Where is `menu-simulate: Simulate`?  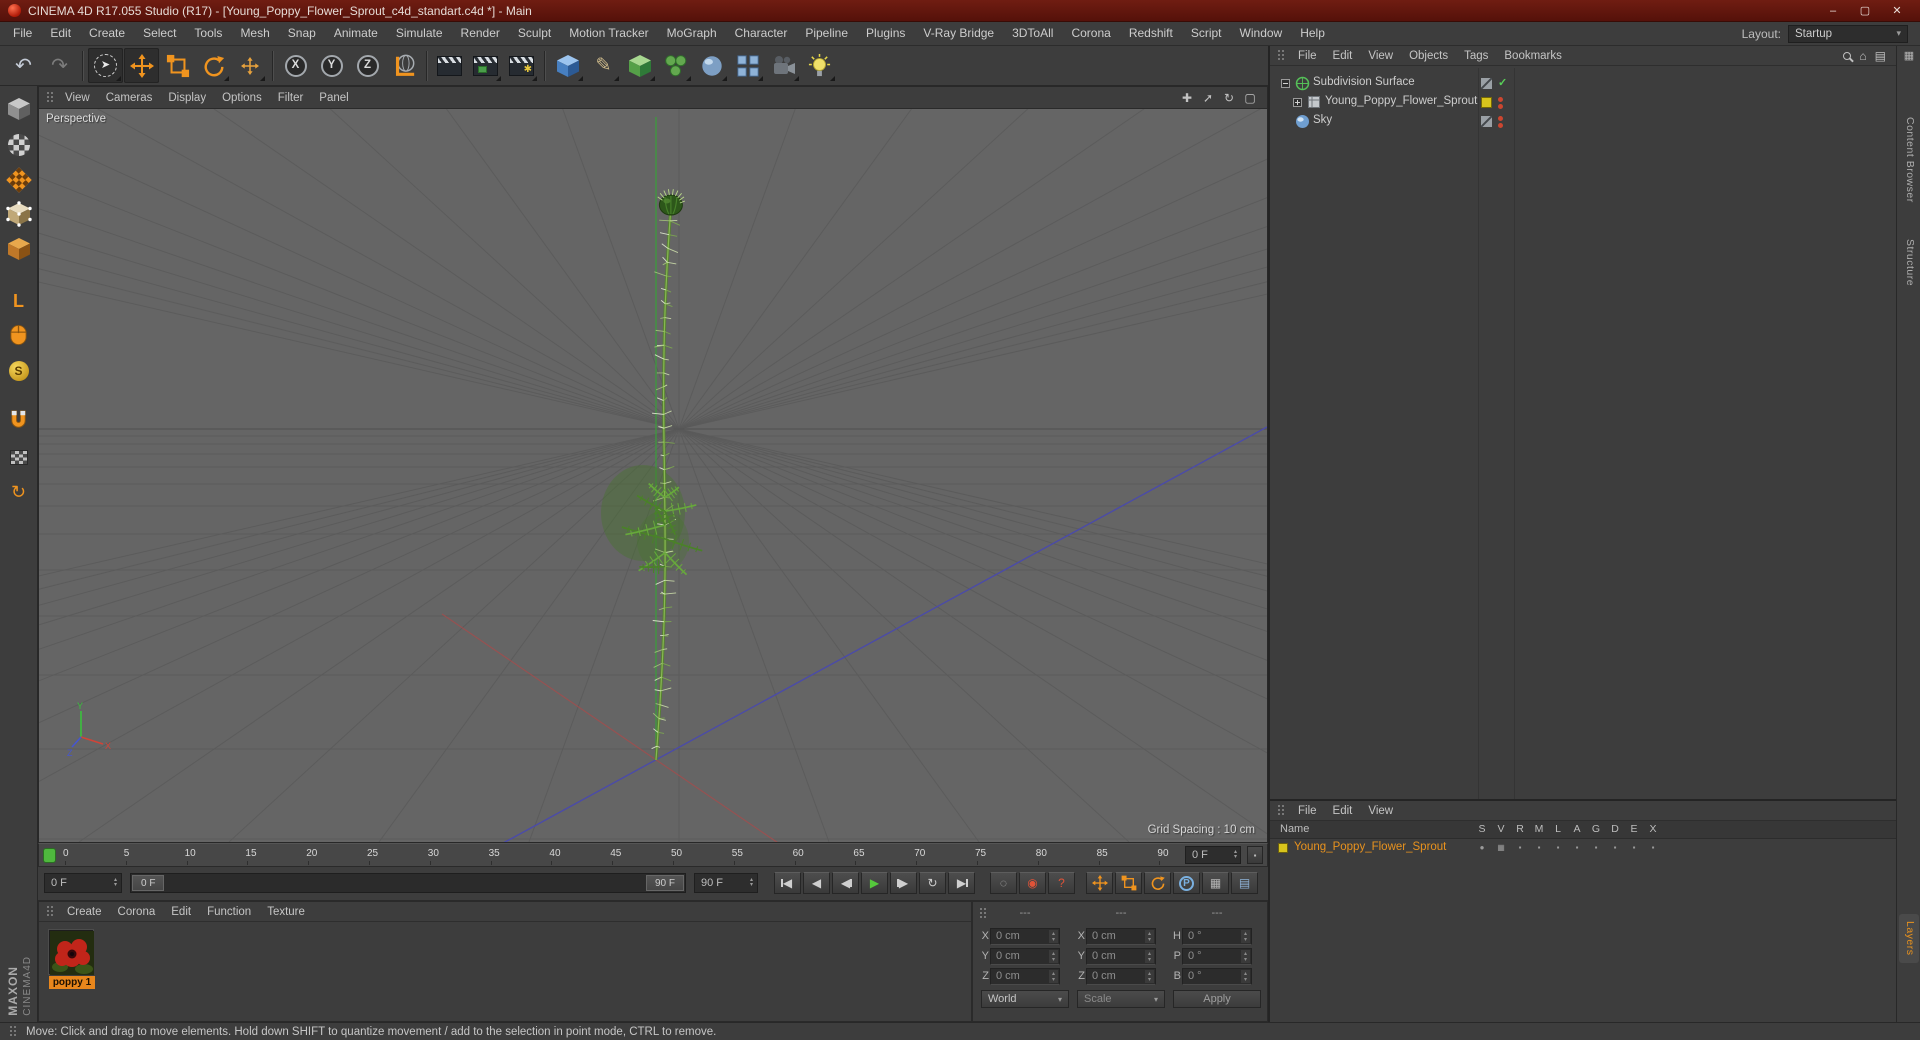
menu-simulate: Simulate is located at coordinates (419, 33).